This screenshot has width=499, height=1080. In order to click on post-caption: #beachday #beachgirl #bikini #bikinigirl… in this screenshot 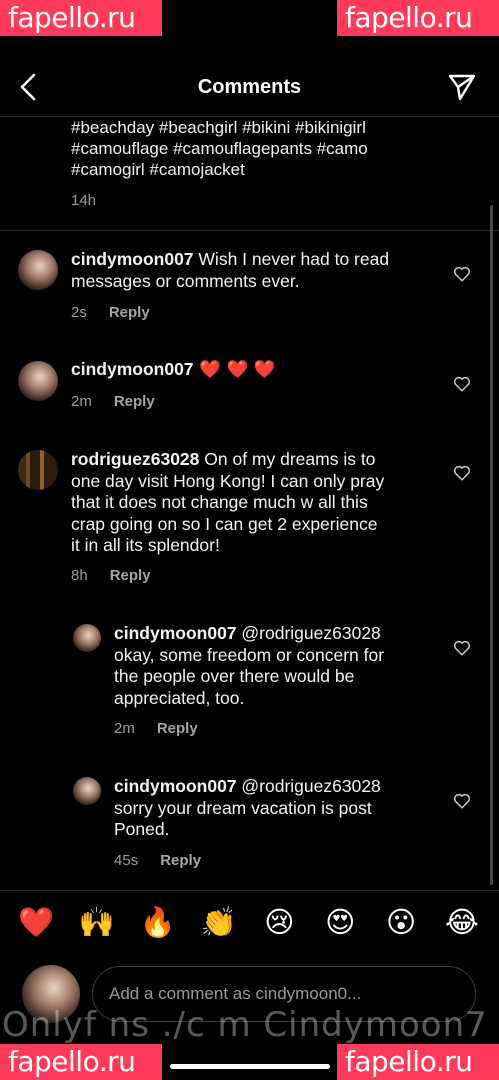, I will do `click(261, 148)`.